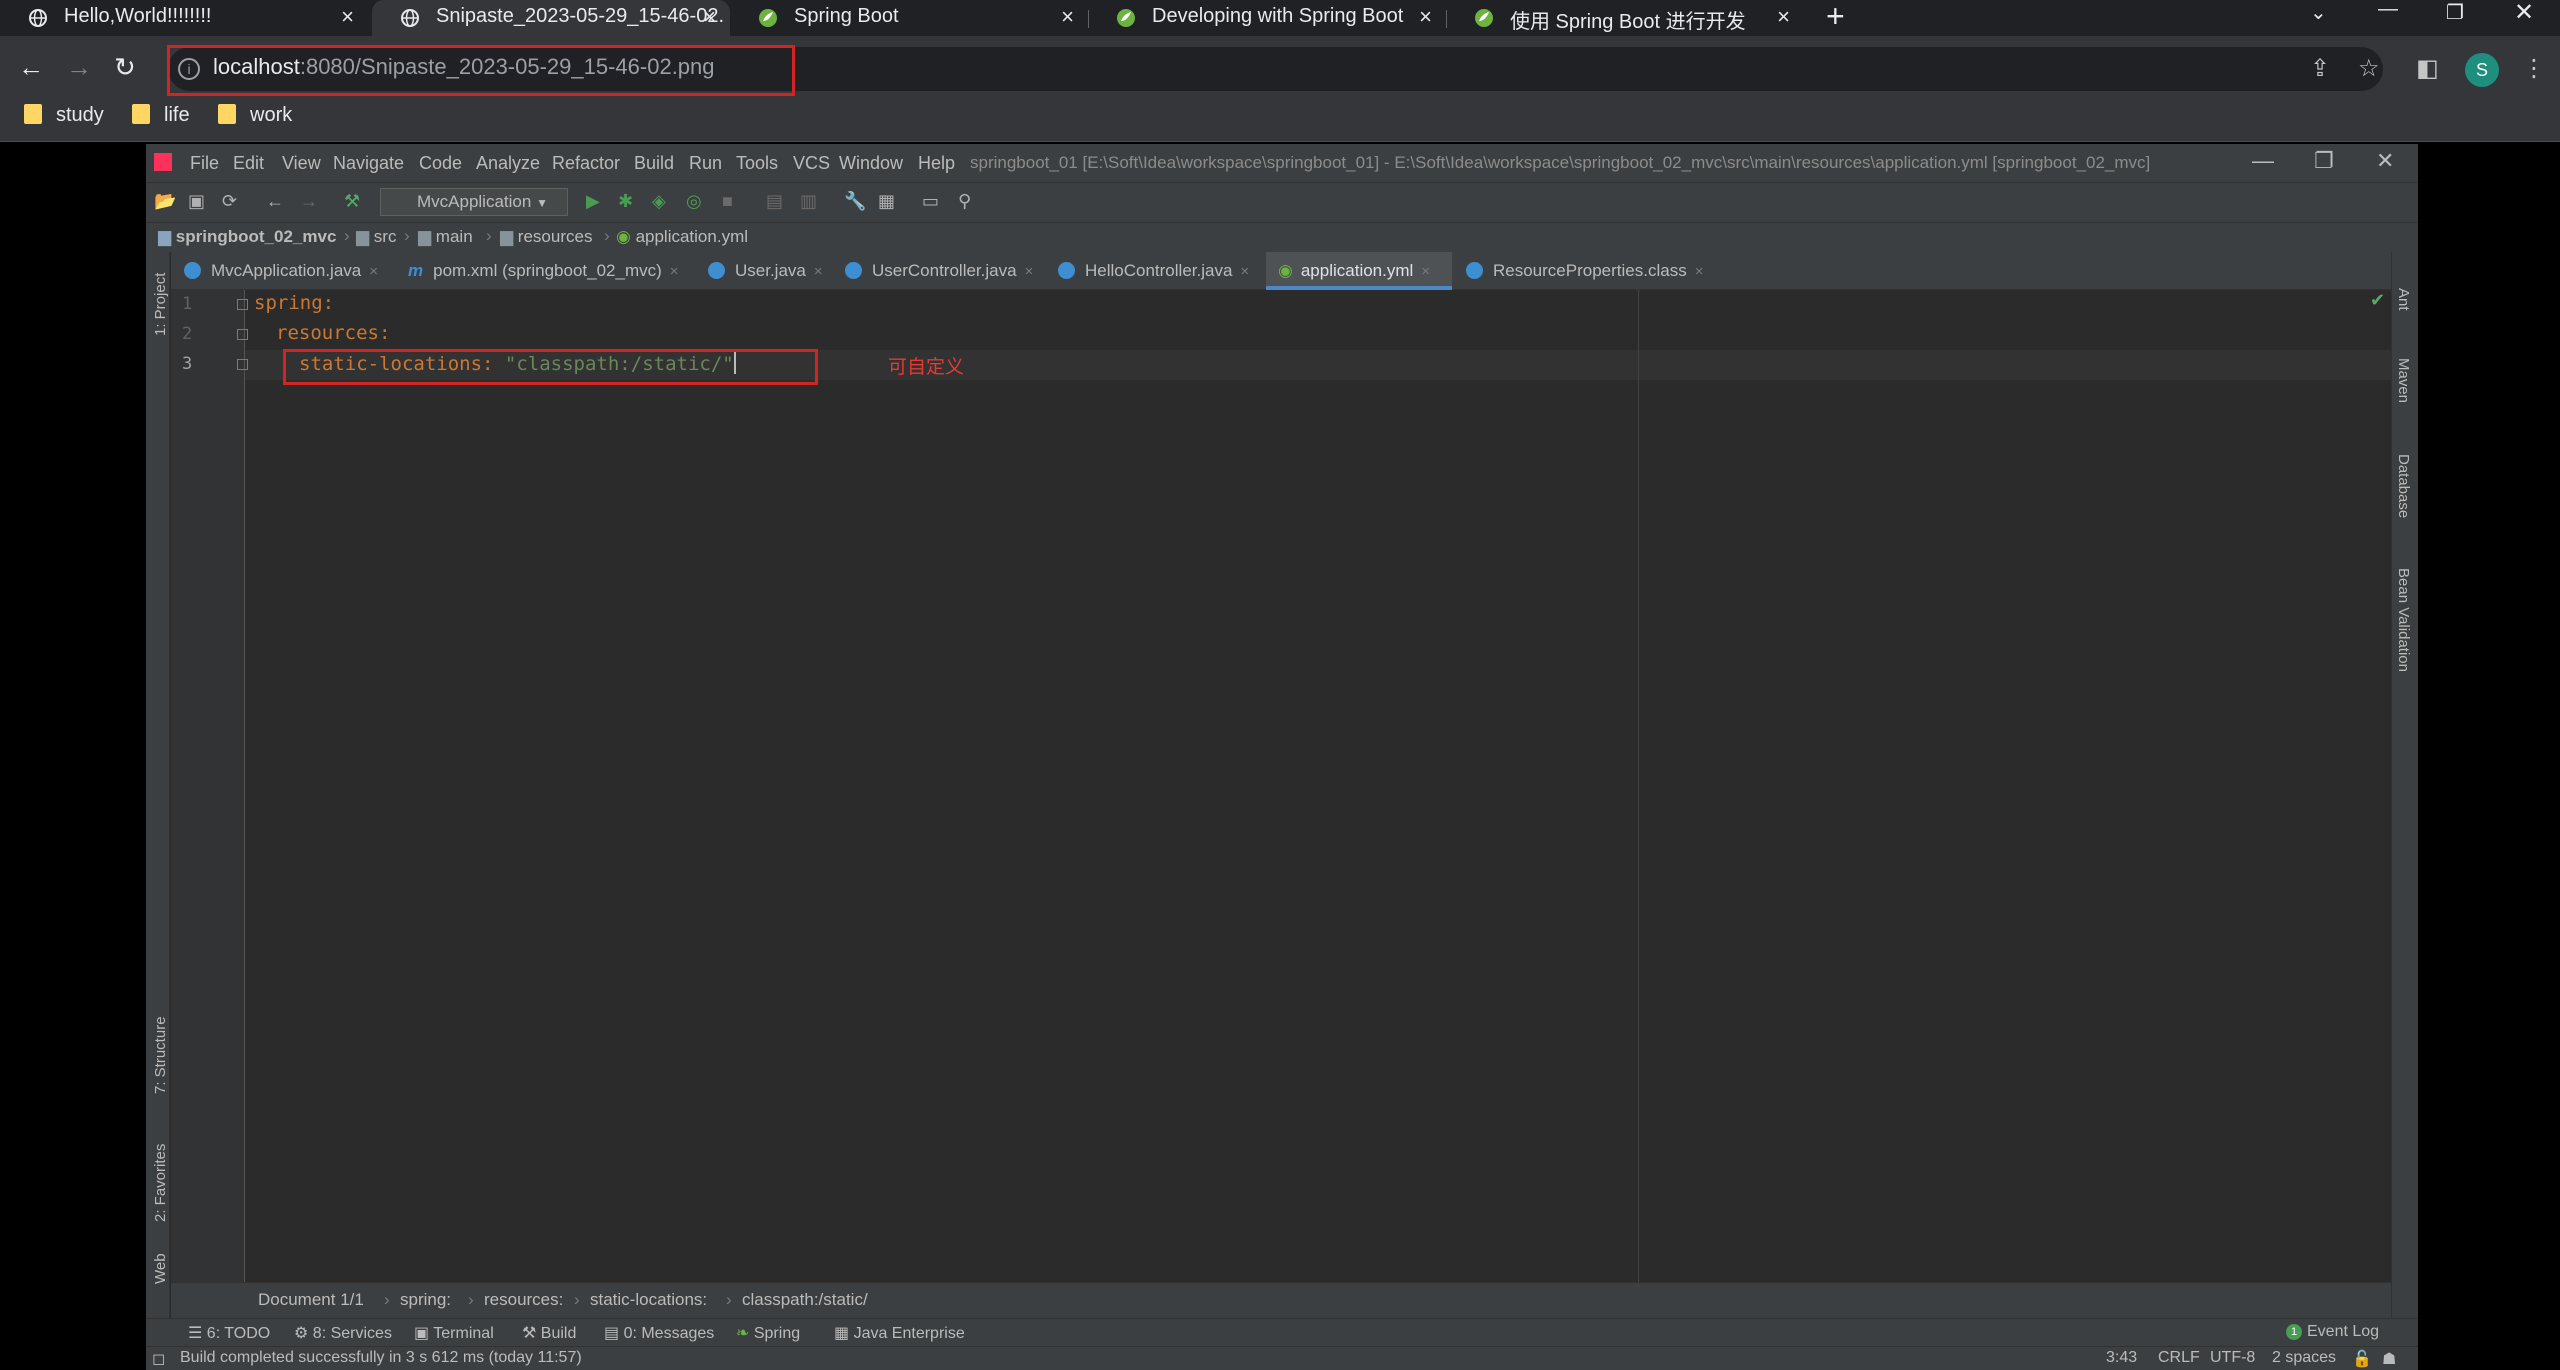  What do you see at coordinates (2524, 13) in the screenshot?
I see `close-window-icon: ✕` at bounding box center [2524, 13].